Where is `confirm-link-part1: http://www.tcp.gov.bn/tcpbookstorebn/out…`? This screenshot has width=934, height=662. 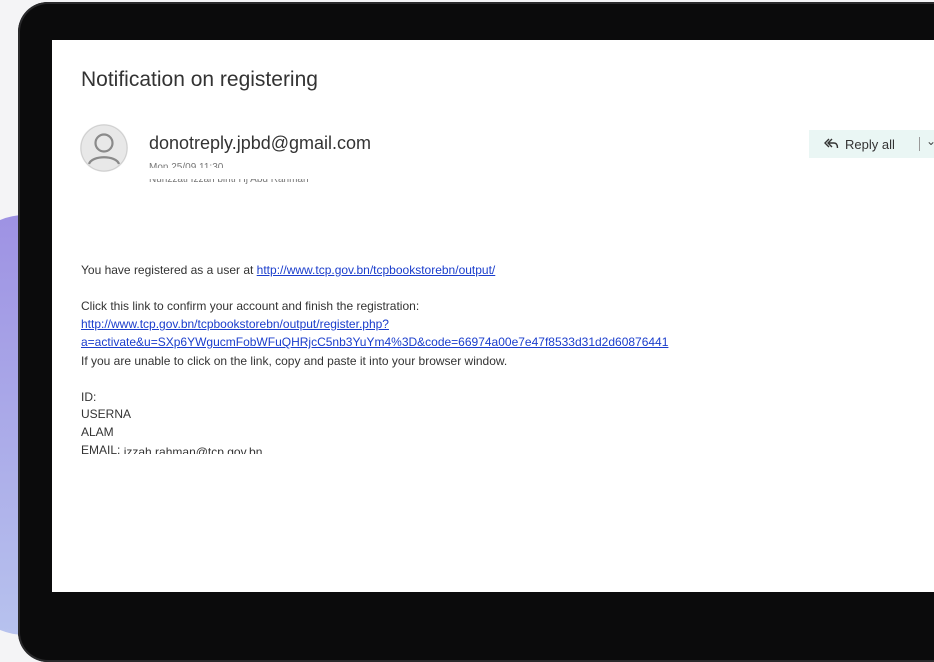 confirm-link-part1: http://www.tcp.gov.bn/tcpbookstorebn/out… is located at coordinates (235, 324).